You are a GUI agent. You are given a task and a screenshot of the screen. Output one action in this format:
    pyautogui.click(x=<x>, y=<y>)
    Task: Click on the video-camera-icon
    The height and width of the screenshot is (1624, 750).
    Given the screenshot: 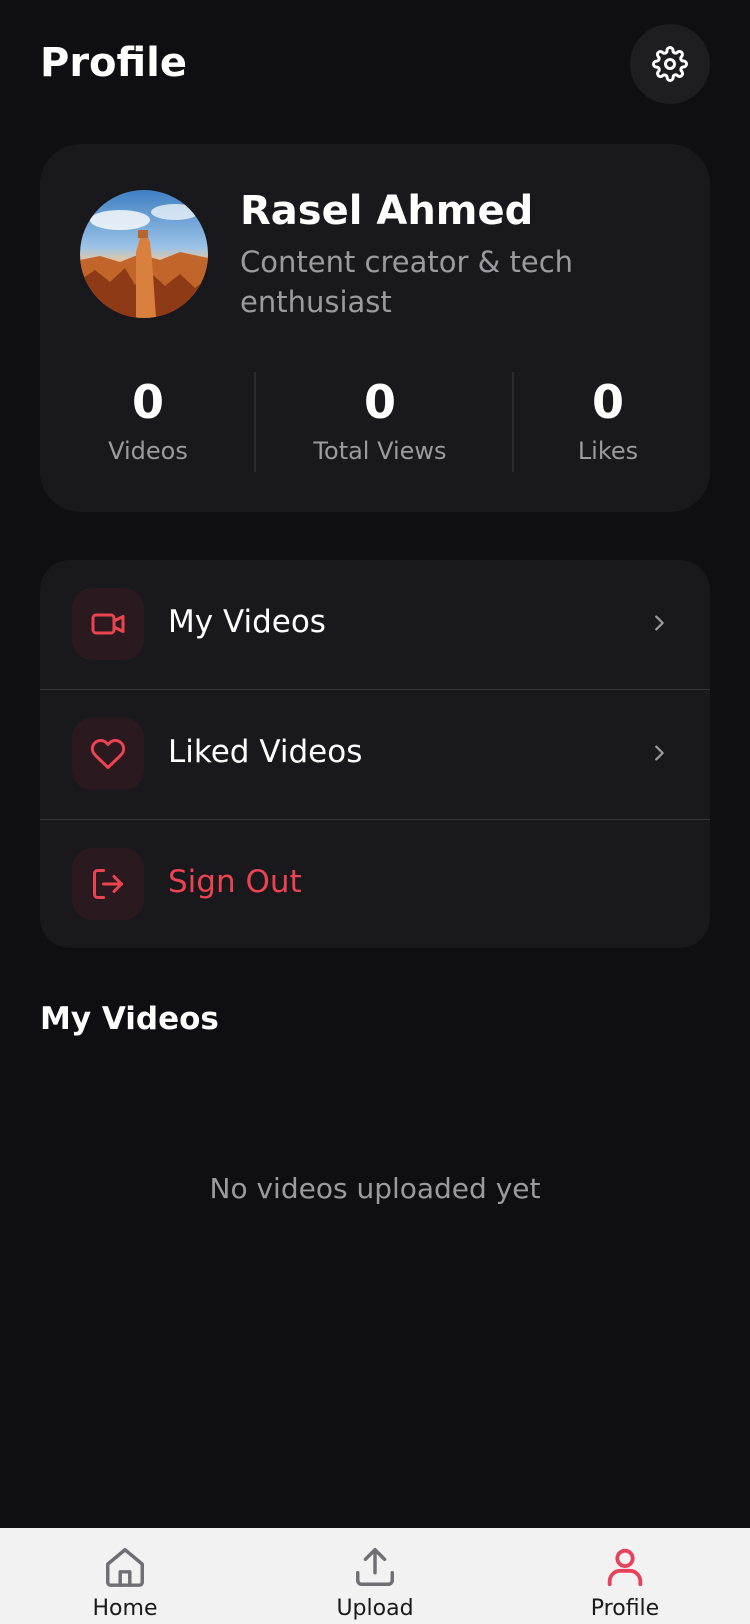 What is the action you would take?
    pyautogui.click(x=108, y=624)
    